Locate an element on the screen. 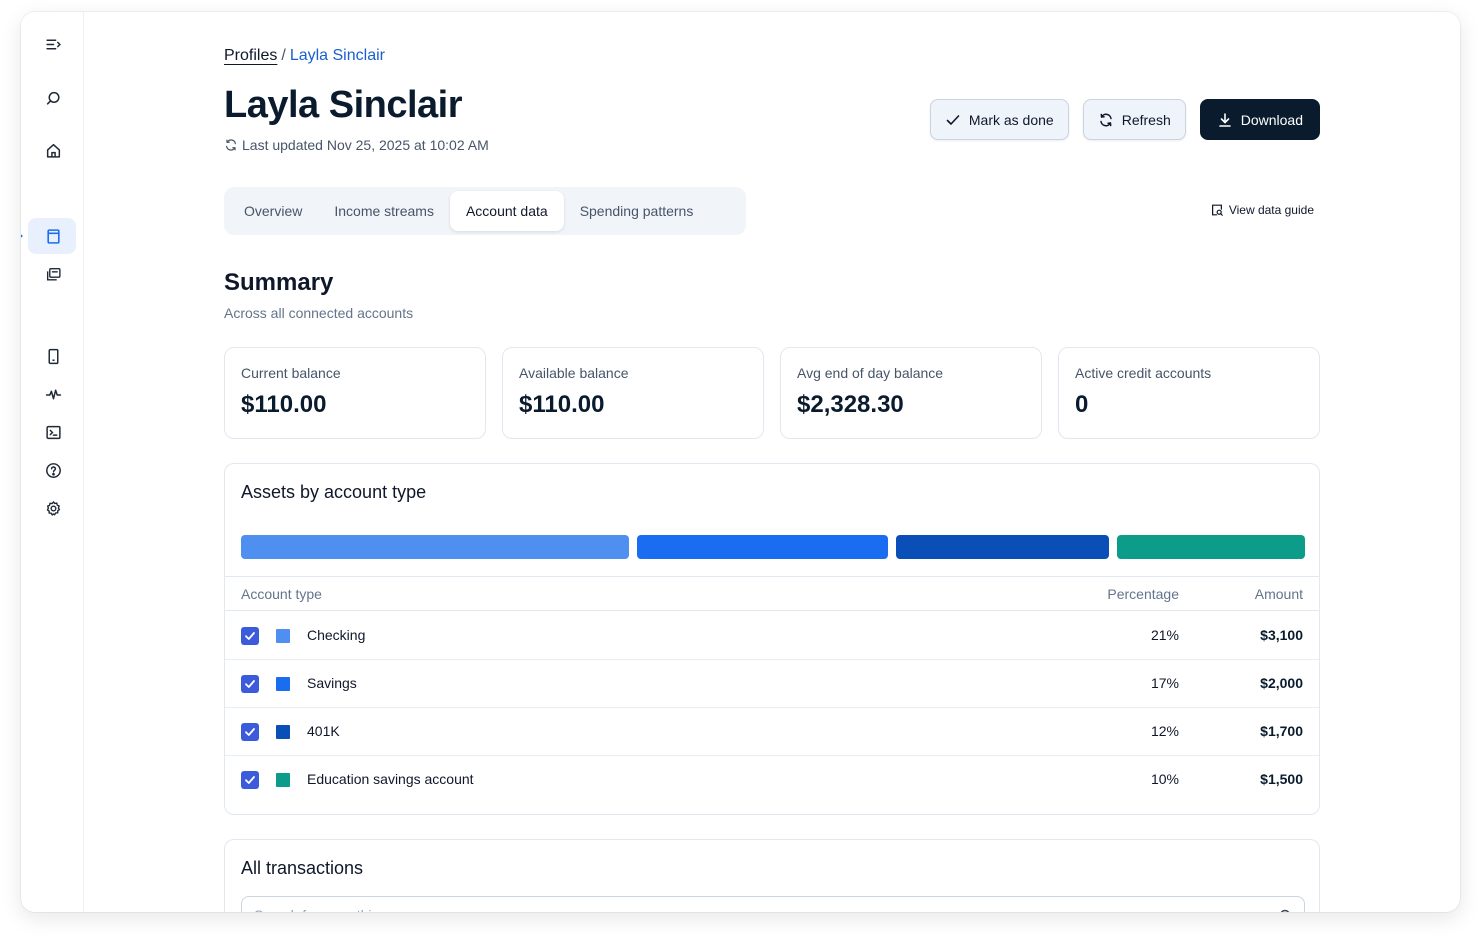 The height and width of the screenshot is (940, 1480). tab-income-streams: Income streams is located at coordinates (384, 211).